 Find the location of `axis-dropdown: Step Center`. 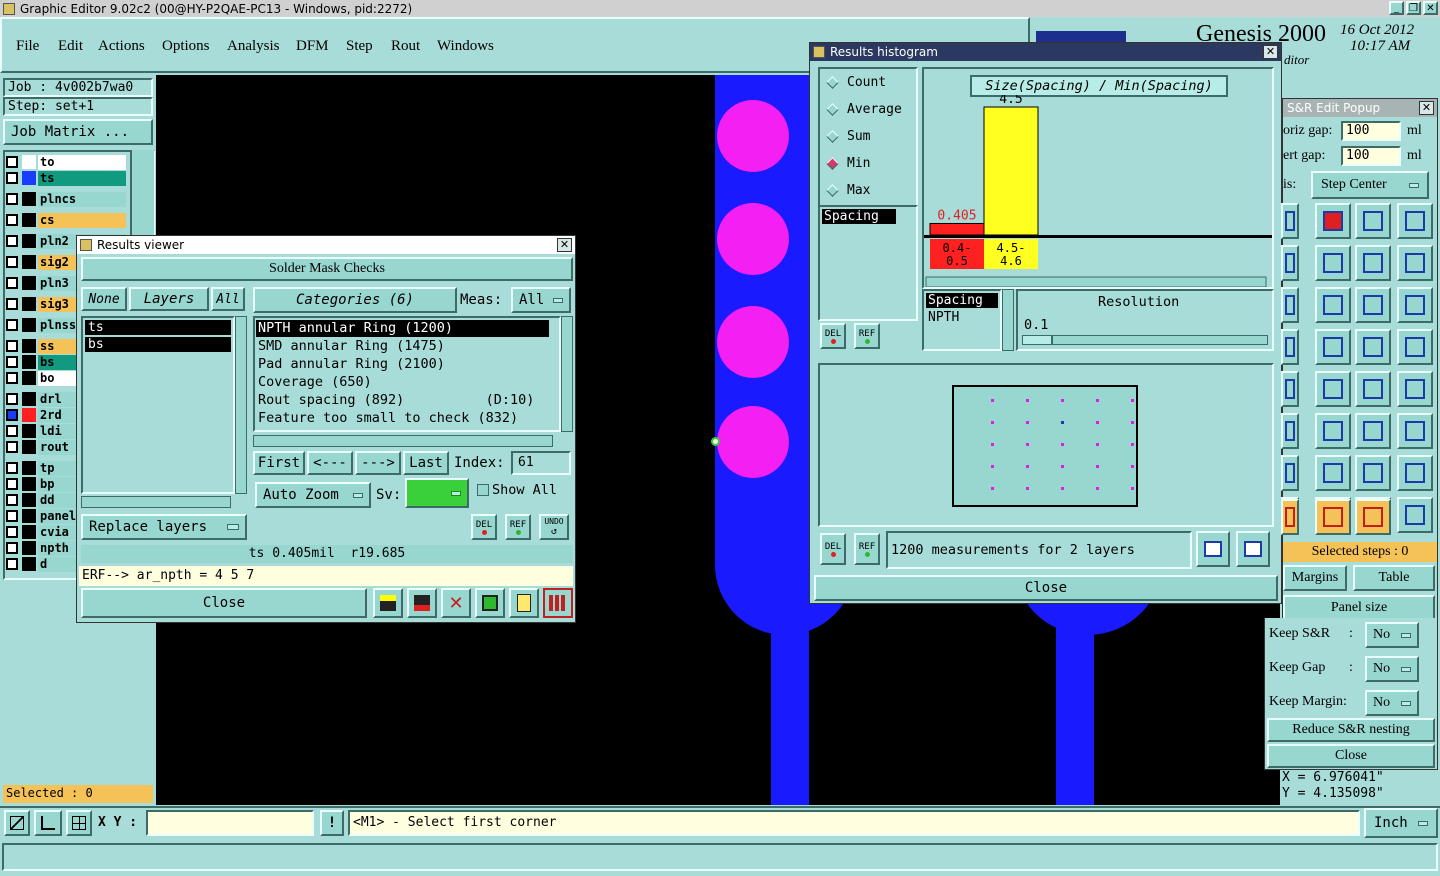

axis-dropdown: Step Center is located at coordinates (1370, 185).